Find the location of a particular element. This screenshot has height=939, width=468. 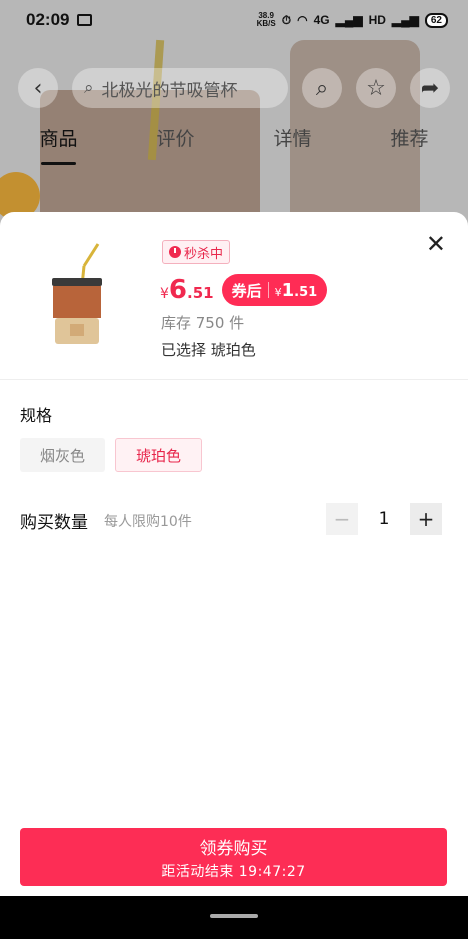

top-navigation: ‹ ⌕ 北极光的节吸管杯 ⌕ ☆ ➦ is located at coordinates (234, 88).